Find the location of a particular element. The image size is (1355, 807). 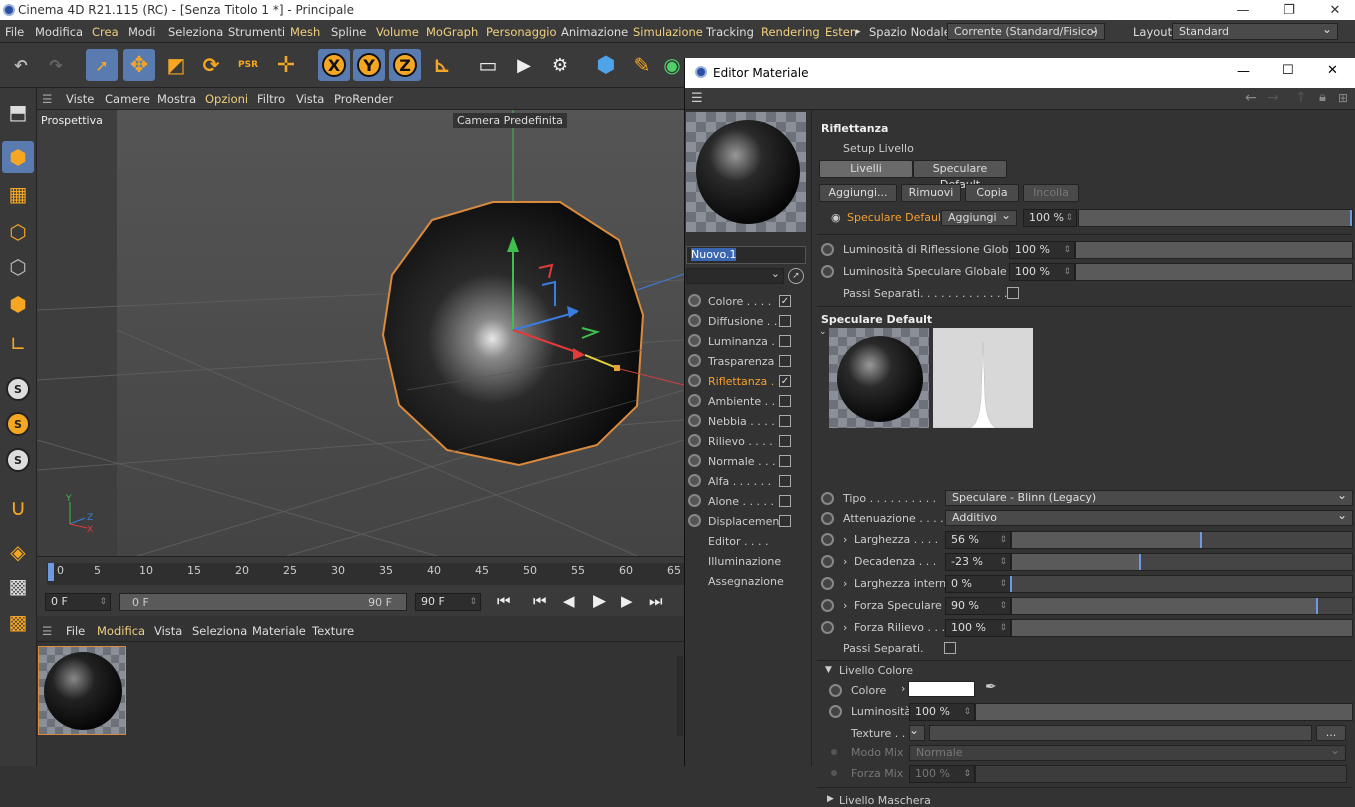

forza-mix-slider is located at coordinates (1161, 774).